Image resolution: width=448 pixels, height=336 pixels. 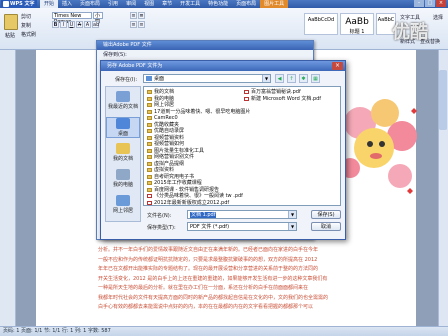 I want to click on file-name: 新建 Microsoft Word 文档.pdf, so click(x=286, y=98).